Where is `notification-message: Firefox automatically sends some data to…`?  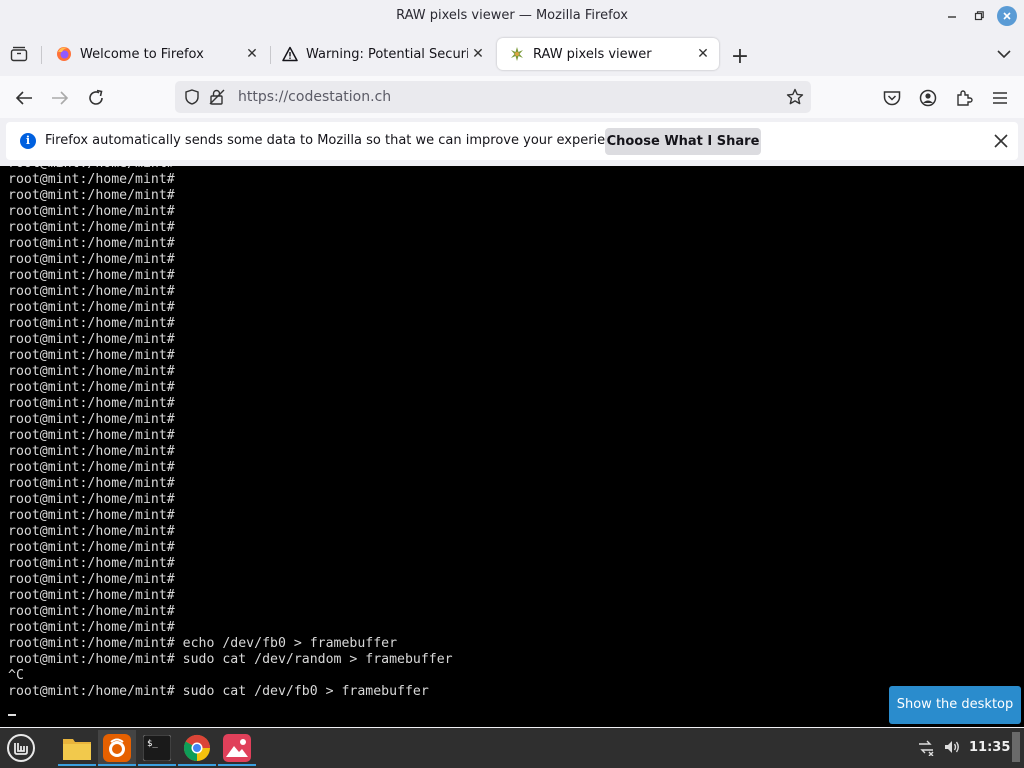 notification-message: Firefox automatically sends some data to… is located at coordinates (339, 140).